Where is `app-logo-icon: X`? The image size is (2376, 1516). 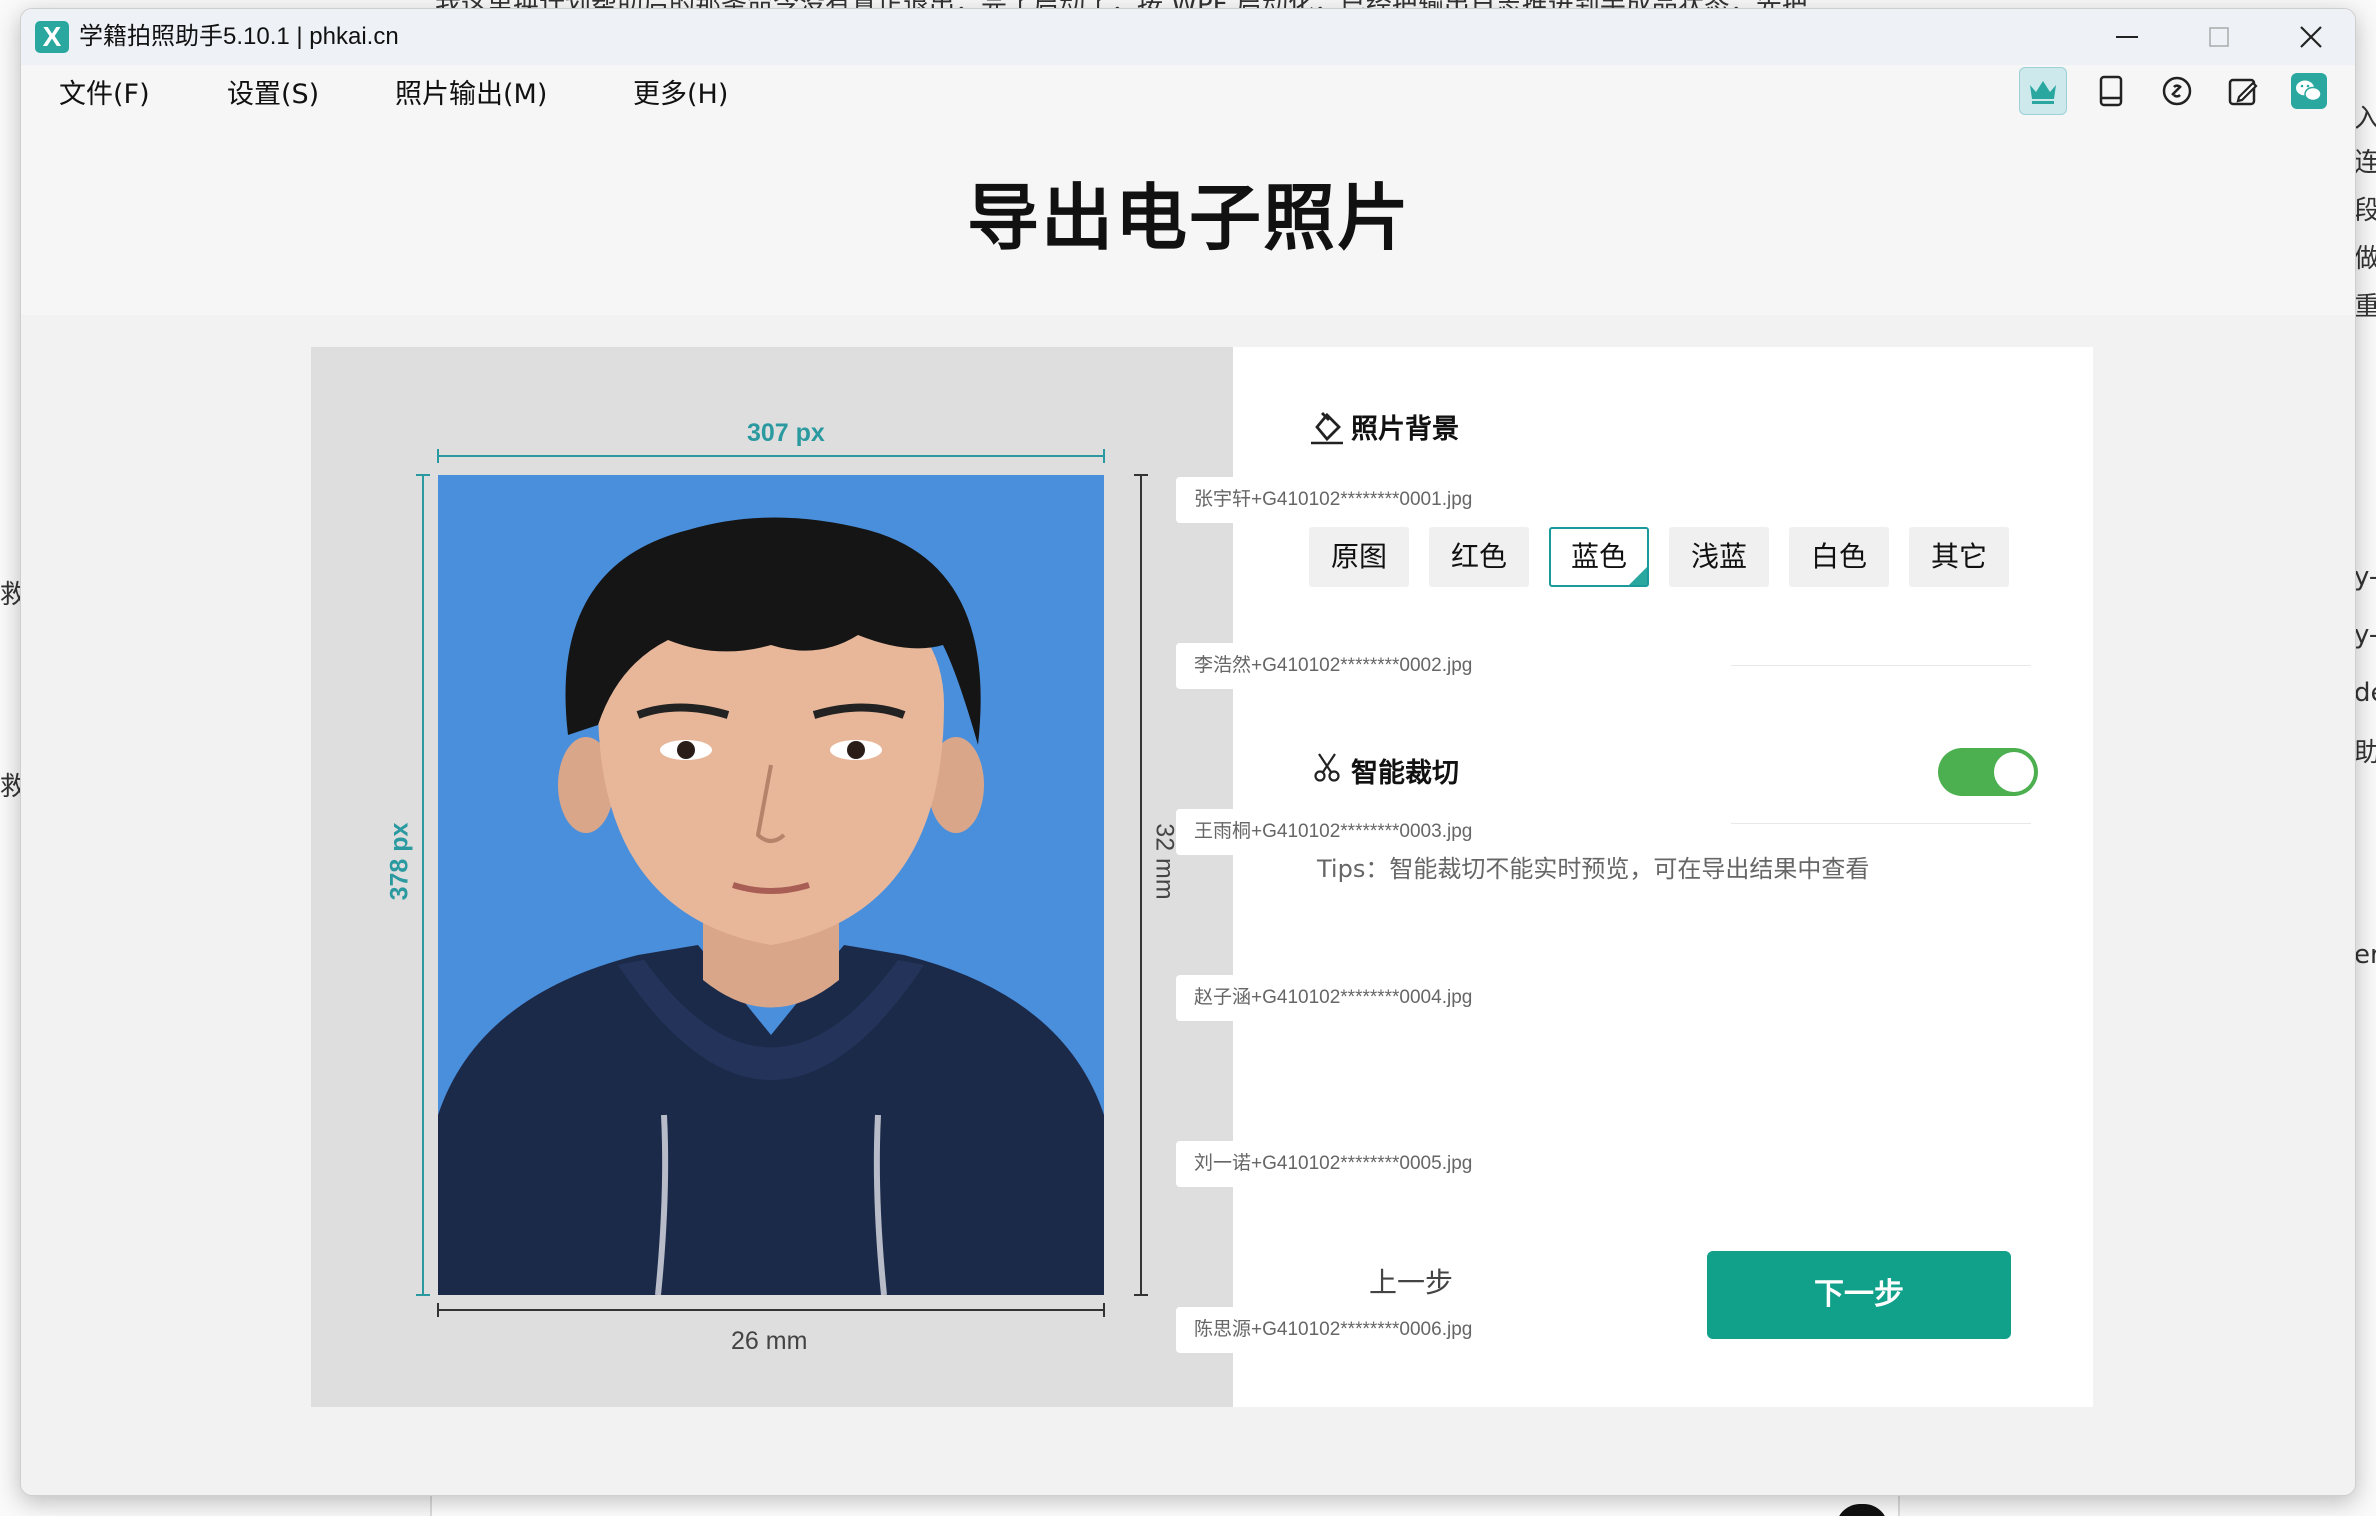 app-logo-icon: X is located at coordinates (52, 37).